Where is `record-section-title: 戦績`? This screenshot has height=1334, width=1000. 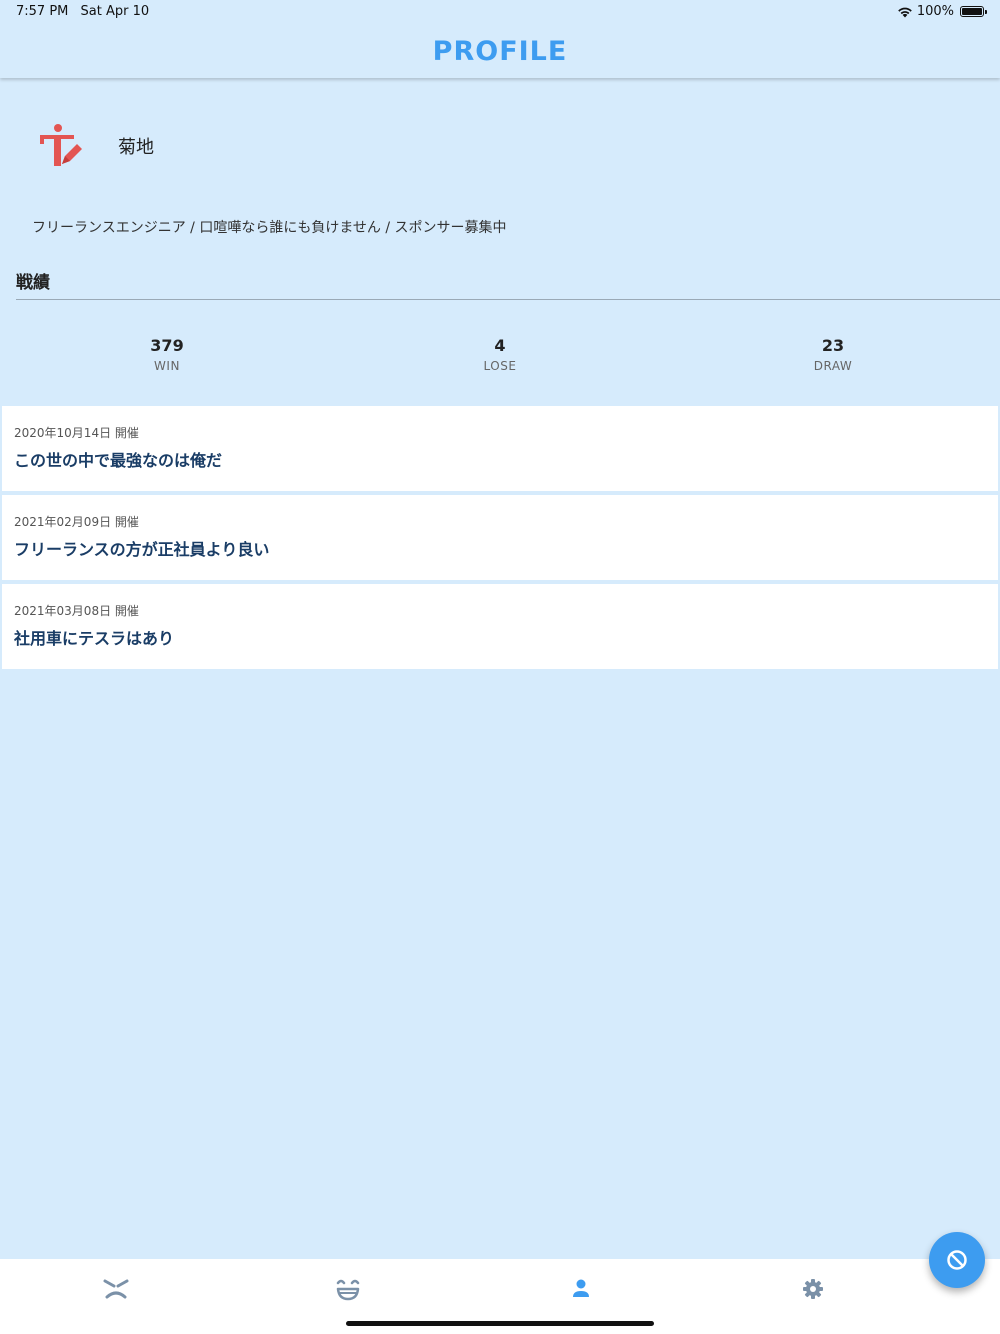
record-section-title: 戦績 is located at coordinates (33, 283).